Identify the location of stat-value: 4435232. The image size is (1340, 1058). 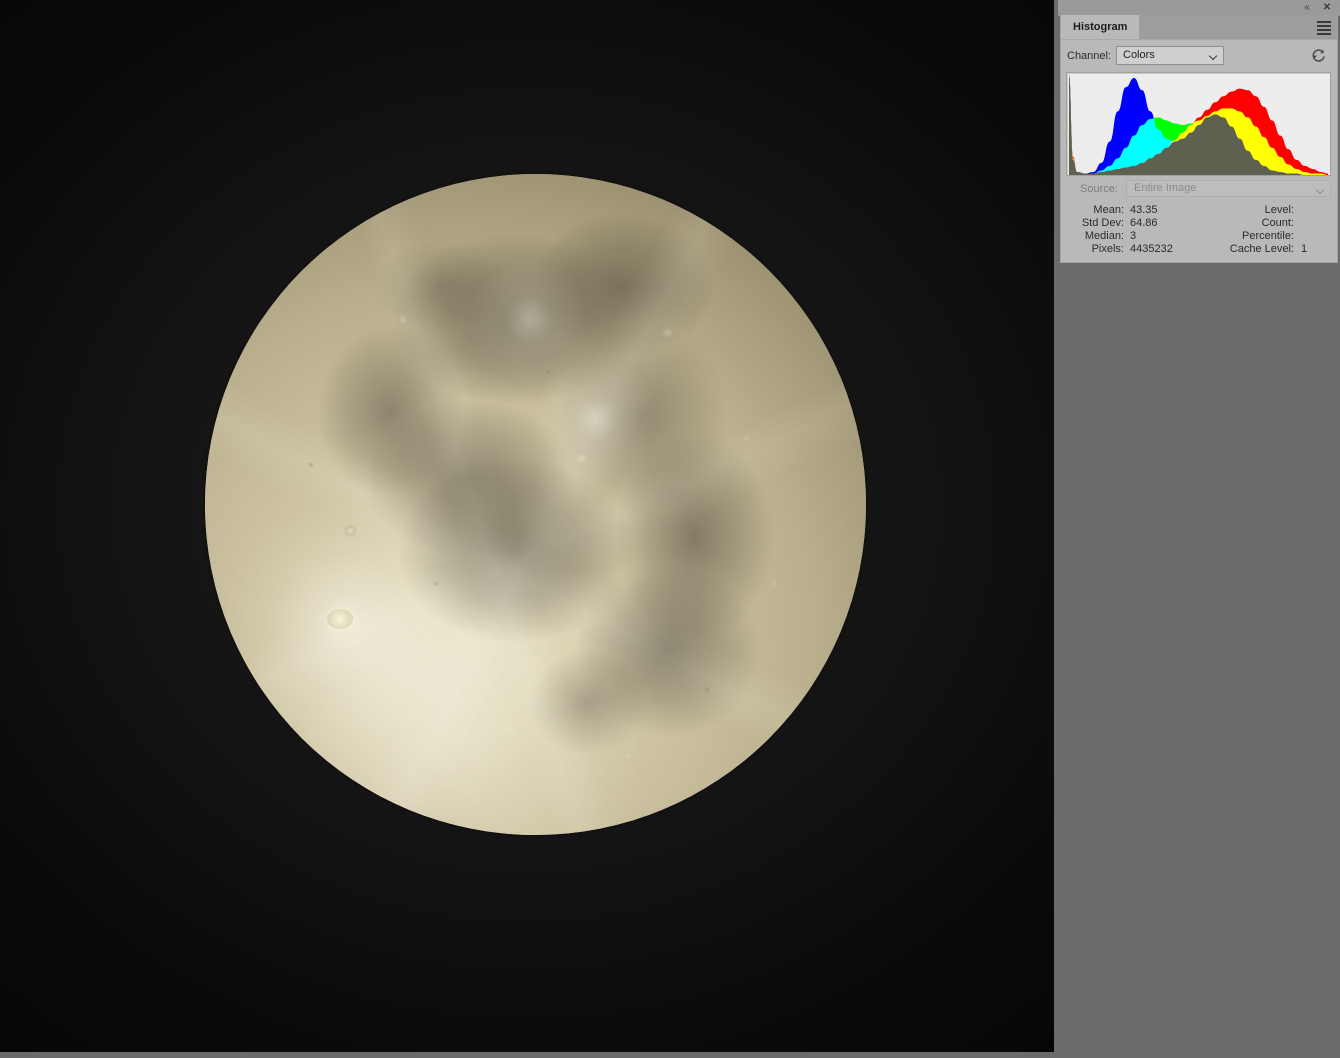
(1151, 249).